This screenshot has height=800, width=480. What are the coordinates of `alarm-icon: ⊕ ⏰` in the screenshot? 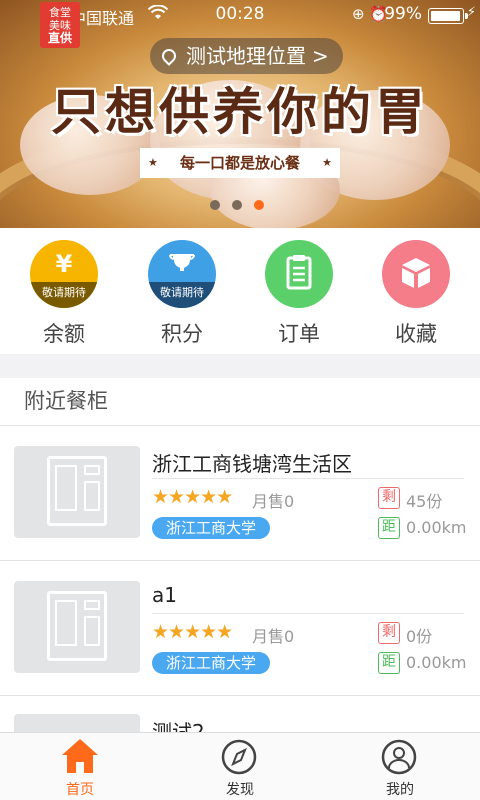 It's located at (369, 14).